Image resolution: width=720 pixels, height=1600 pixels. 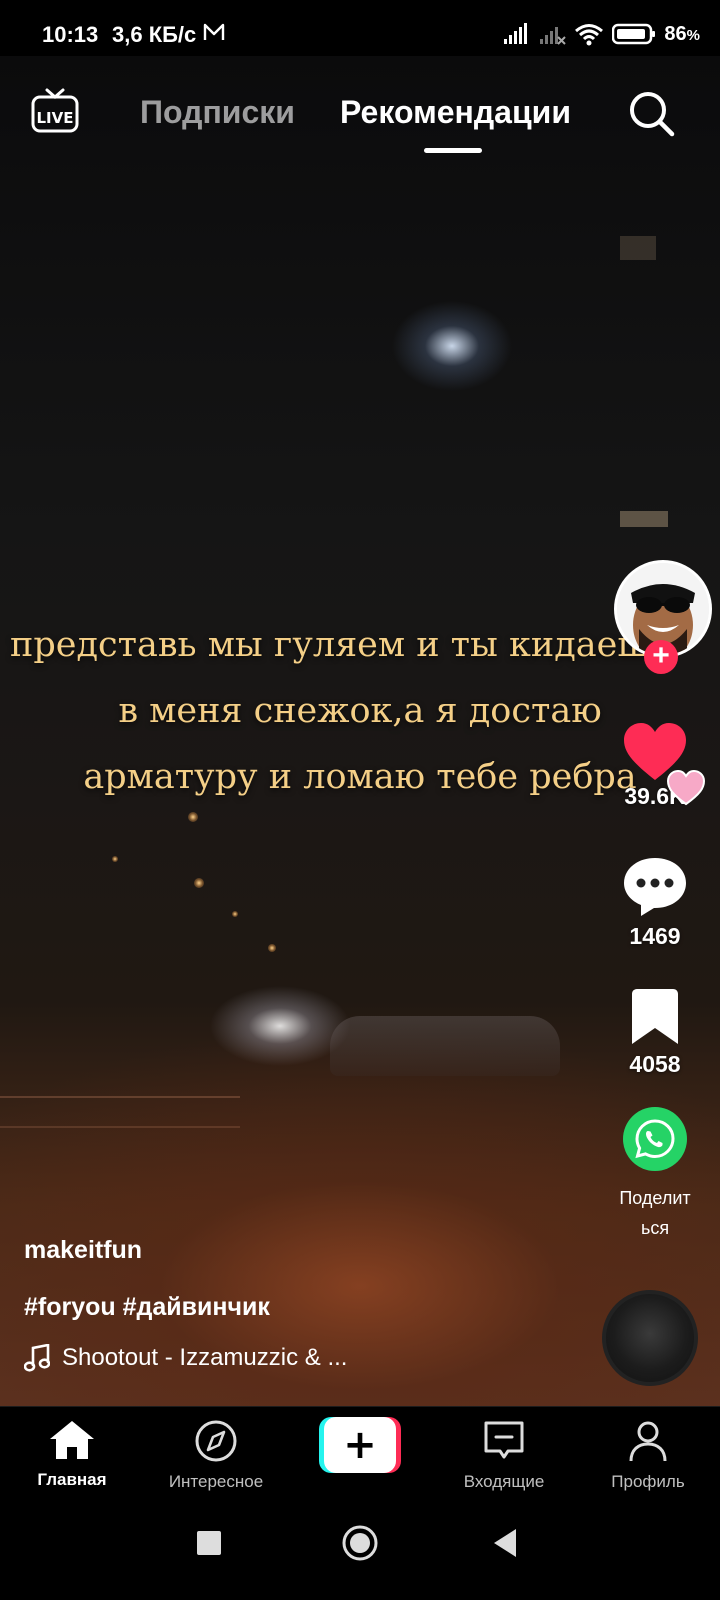 What do you see at coordinates (661, 657) in the screenshot?
I see `follow-button: +` at bounding box center [661, 657].